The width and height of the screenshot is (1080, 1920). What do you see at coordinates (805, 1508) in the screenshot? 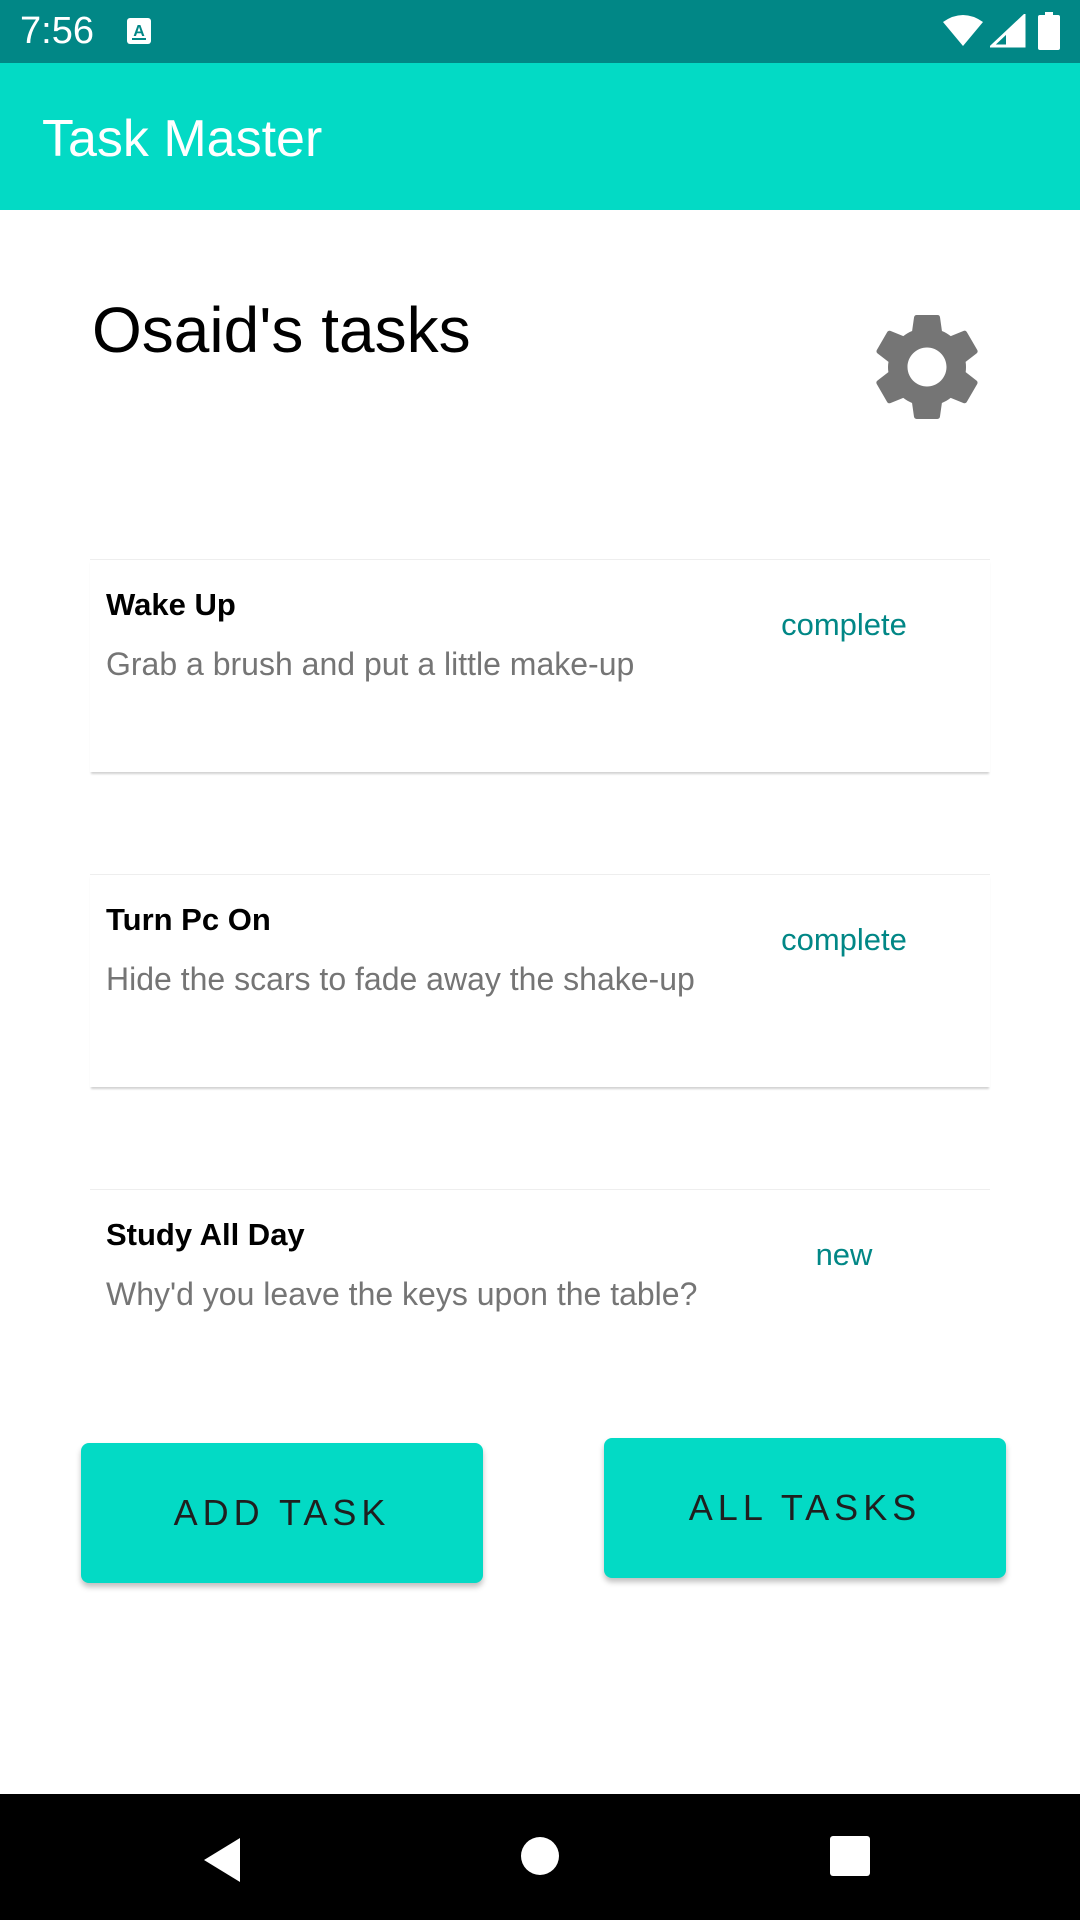
I see `all-tasks-button: ALL TASKS` at bounding box center [805, 1508].